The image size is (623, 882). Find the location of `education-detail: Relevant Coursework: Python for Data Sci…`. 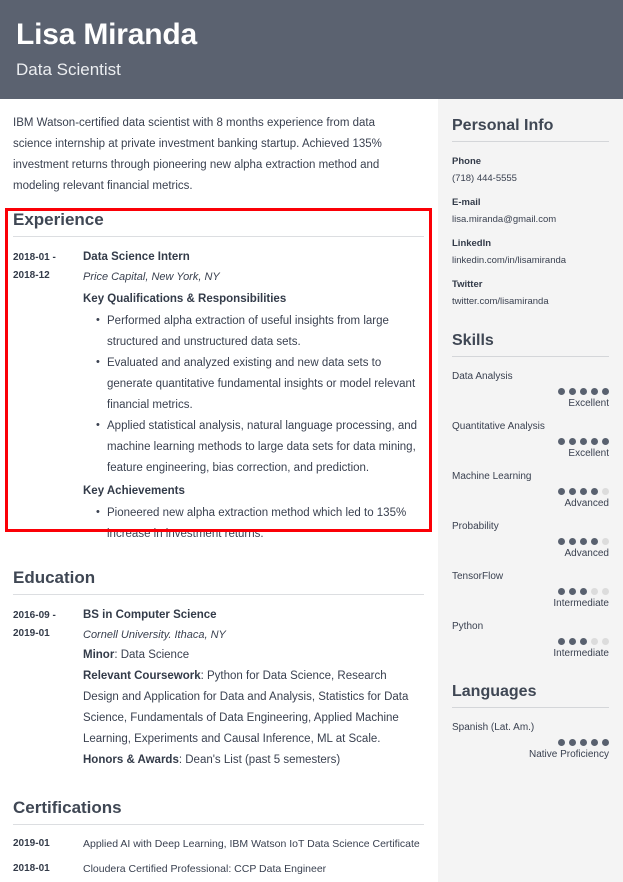

education-detail: Relevant Coursework: Python for Data Sci… is located at coordinates (253, 708).